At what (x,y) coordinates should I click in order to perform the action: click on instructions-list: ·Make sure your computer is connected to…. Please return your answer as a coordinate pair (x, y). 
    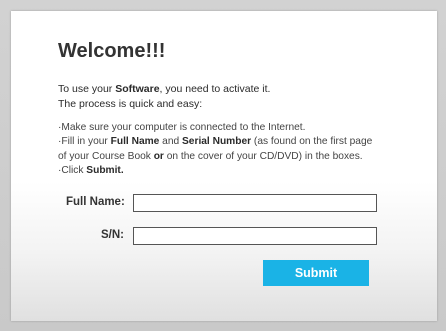
    Looking at the image, I should click on (215, 149).